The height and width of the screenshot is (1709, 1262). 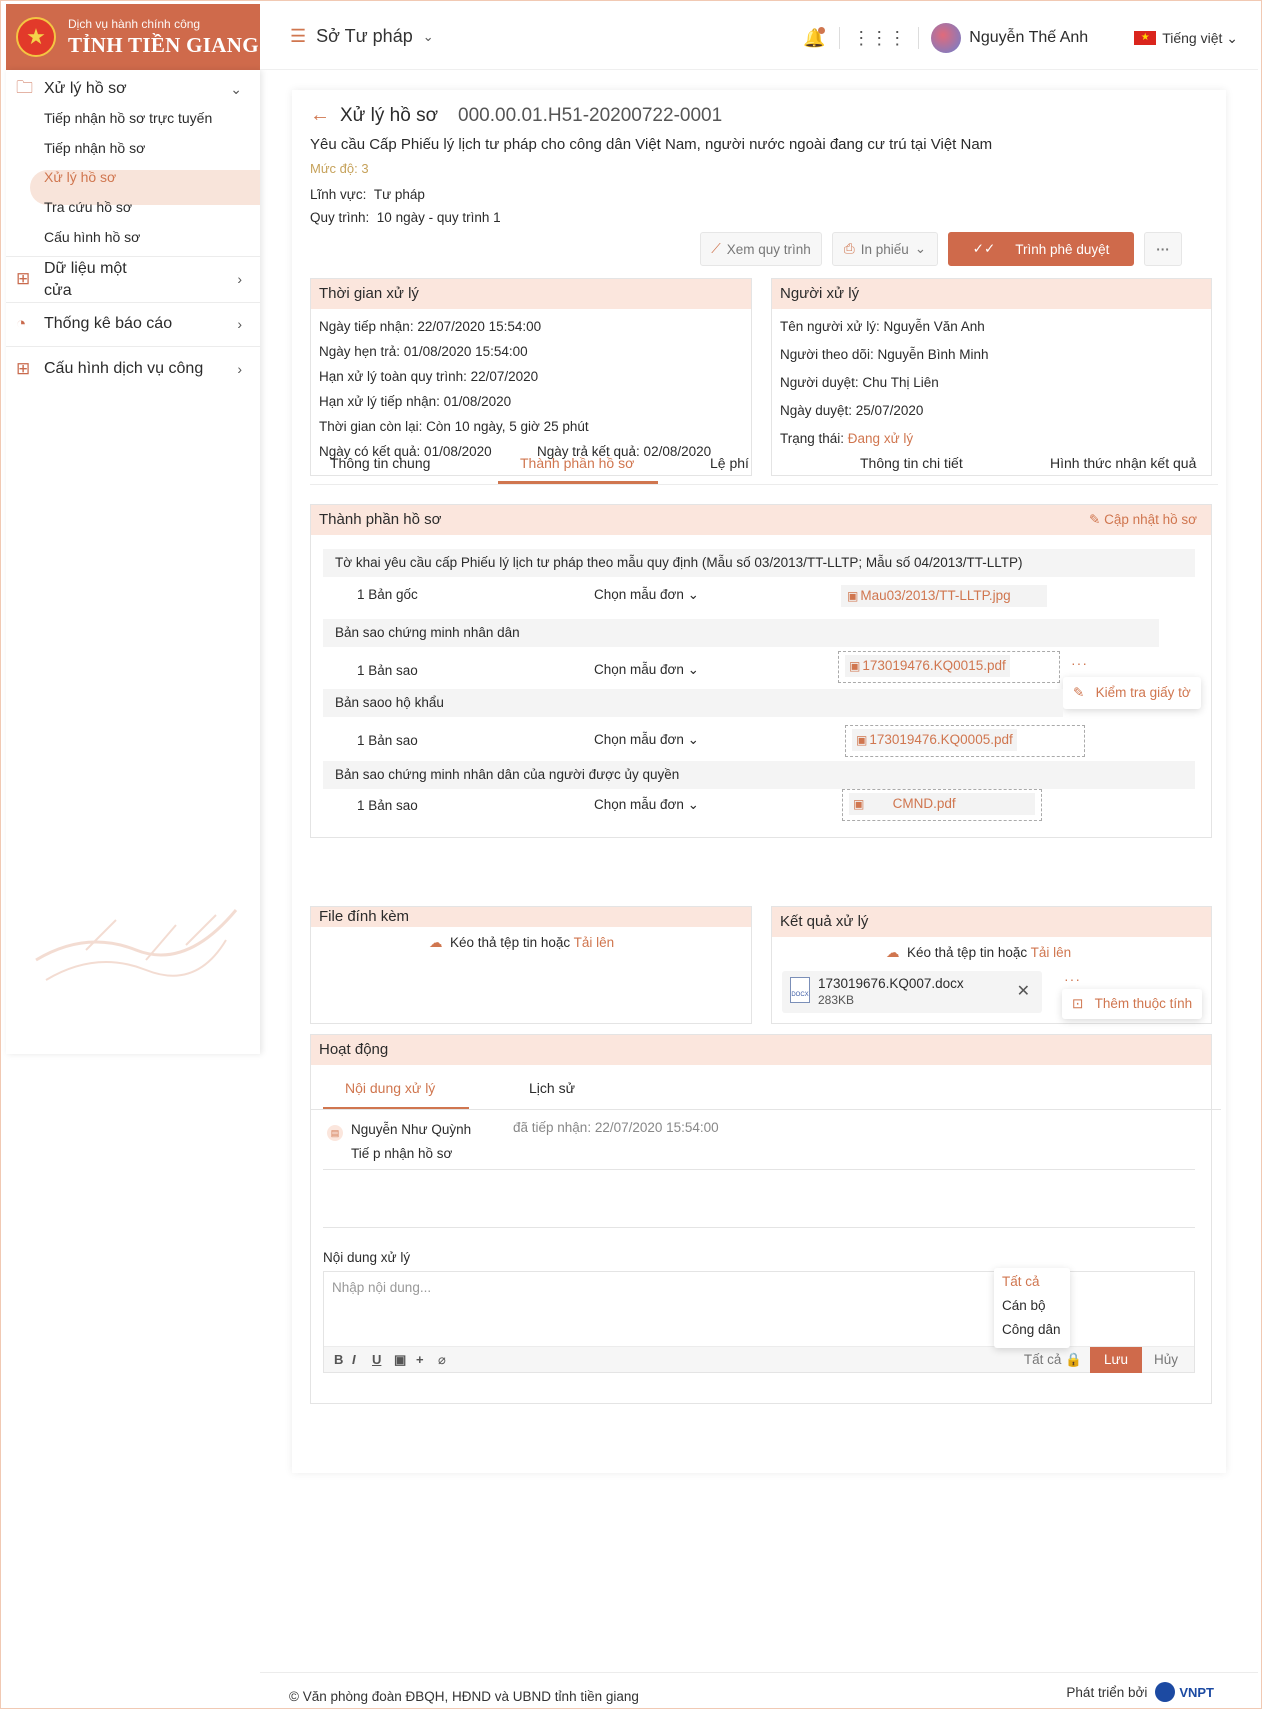 I want to click on follower-name: Người theo dõi: Nguyễn Bình Minh, so click(x=884, y=354).